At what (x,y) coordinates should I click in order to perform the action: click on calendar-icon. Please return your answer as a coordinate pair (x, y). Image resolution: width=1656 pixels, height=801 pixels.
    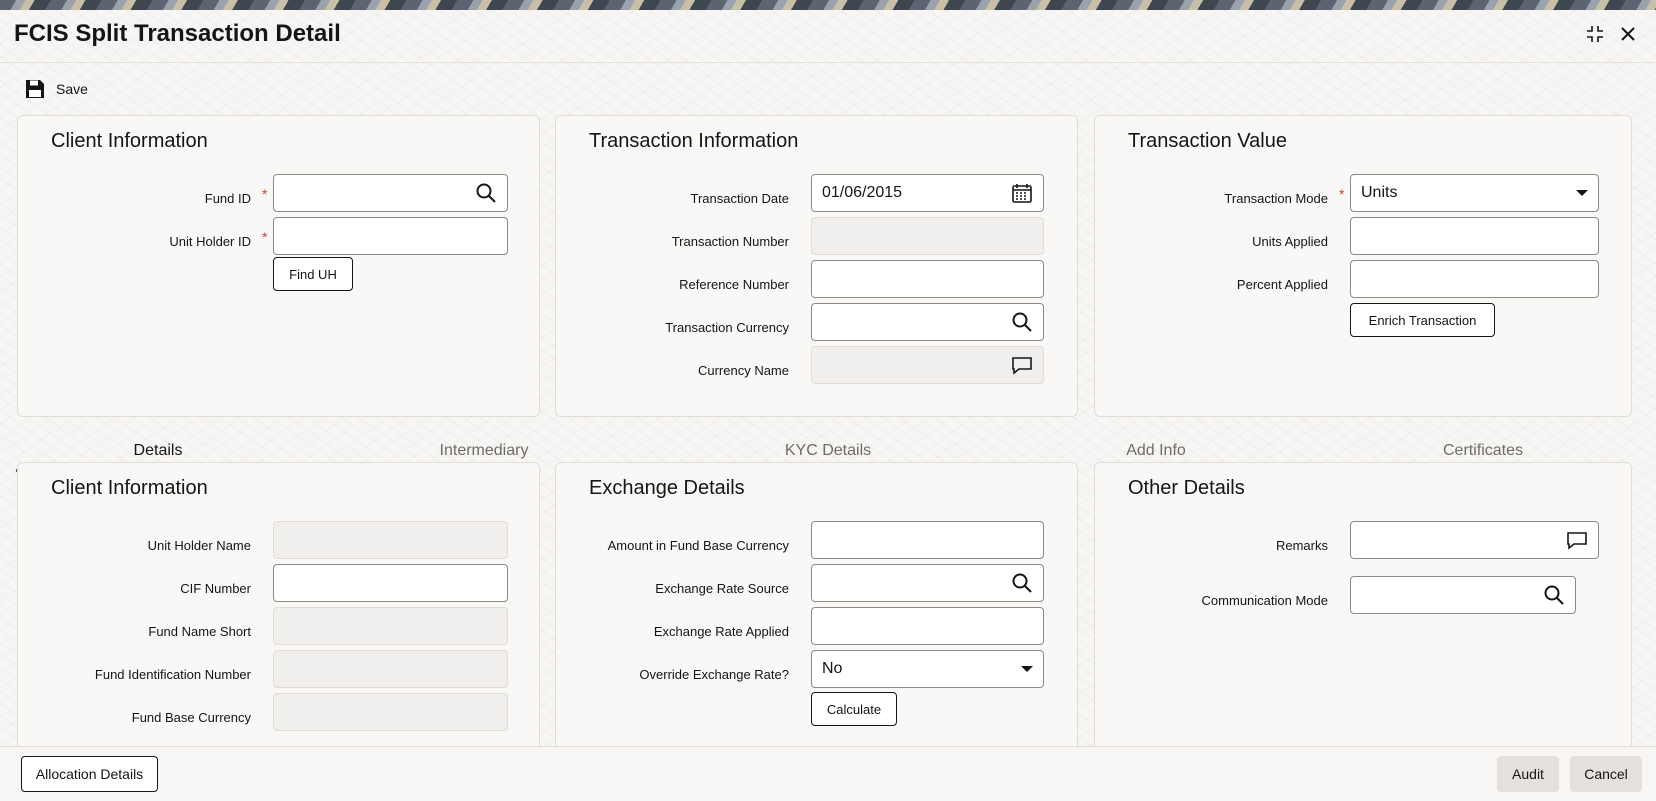
    Looking at the image, I should click on (1022, 193).